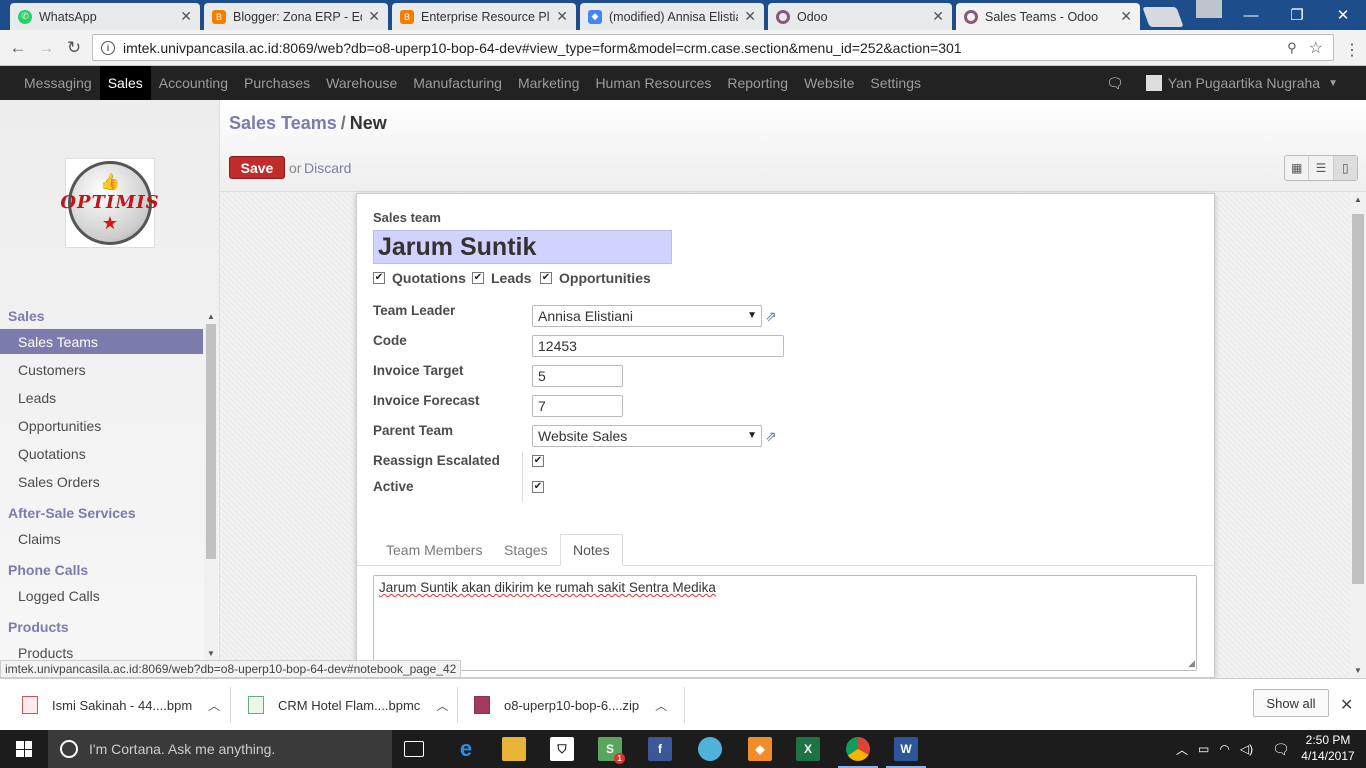 This screenshot has width=1366, height=768. I want to click on start-button, so click(24, 749).